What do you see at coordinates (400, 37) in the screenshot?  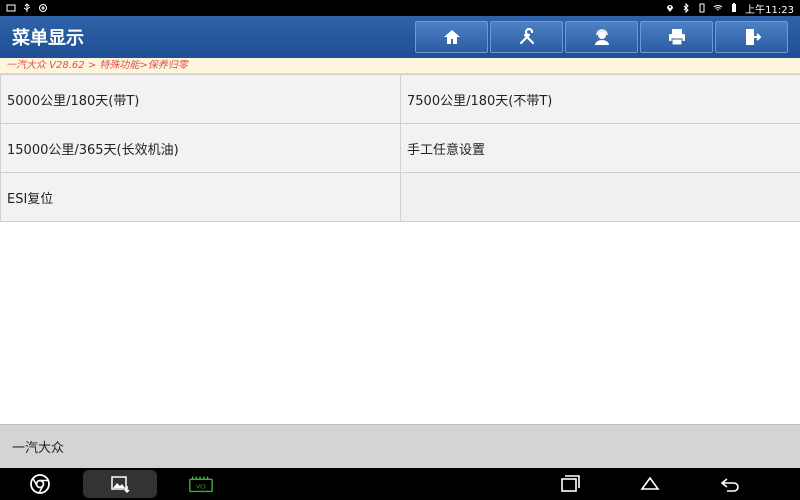 I see `app-header: 菜单显示` at bounding box center [400, 37].